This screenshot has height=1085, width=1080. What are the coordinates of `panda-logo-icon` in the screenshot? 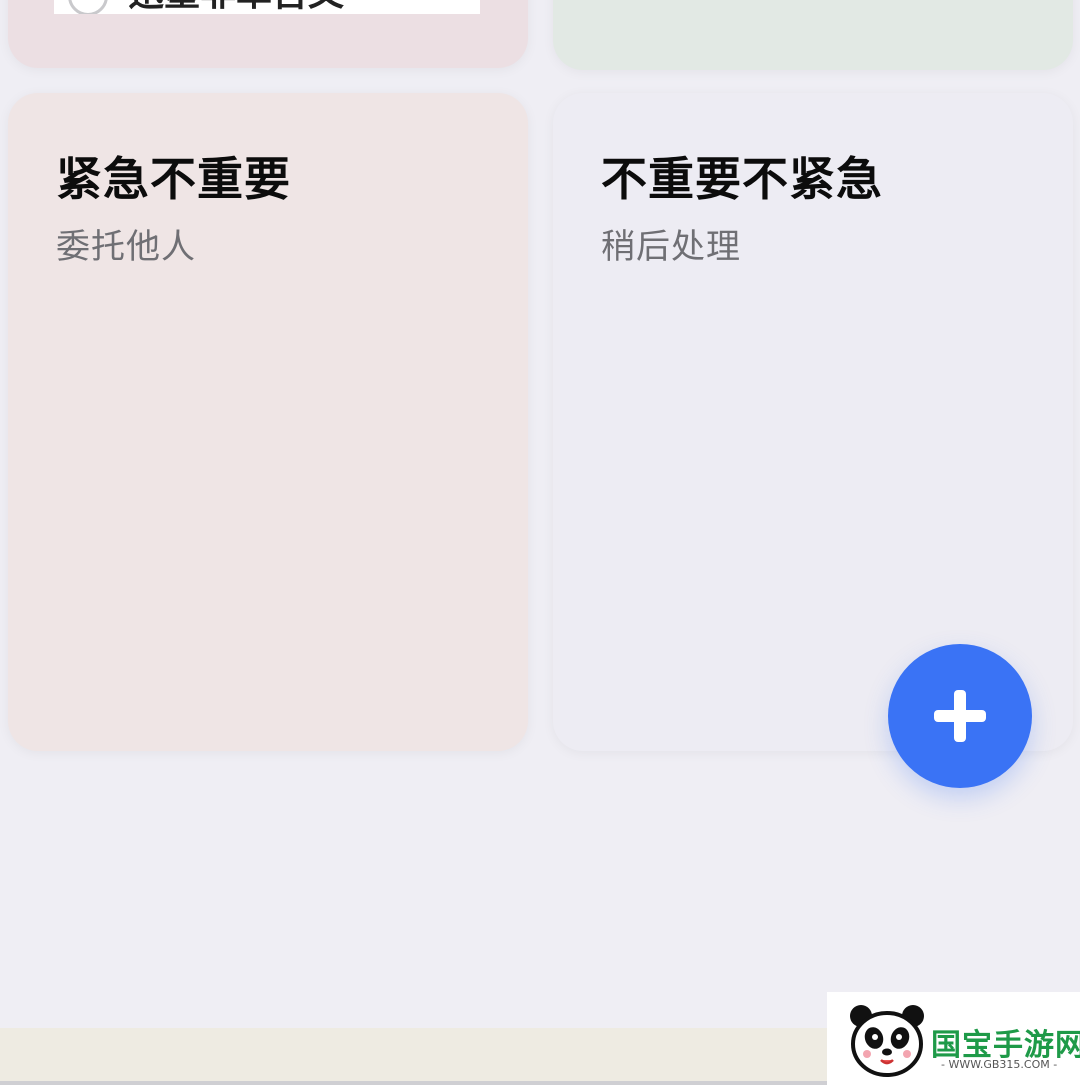 It's located at (887, 1041).